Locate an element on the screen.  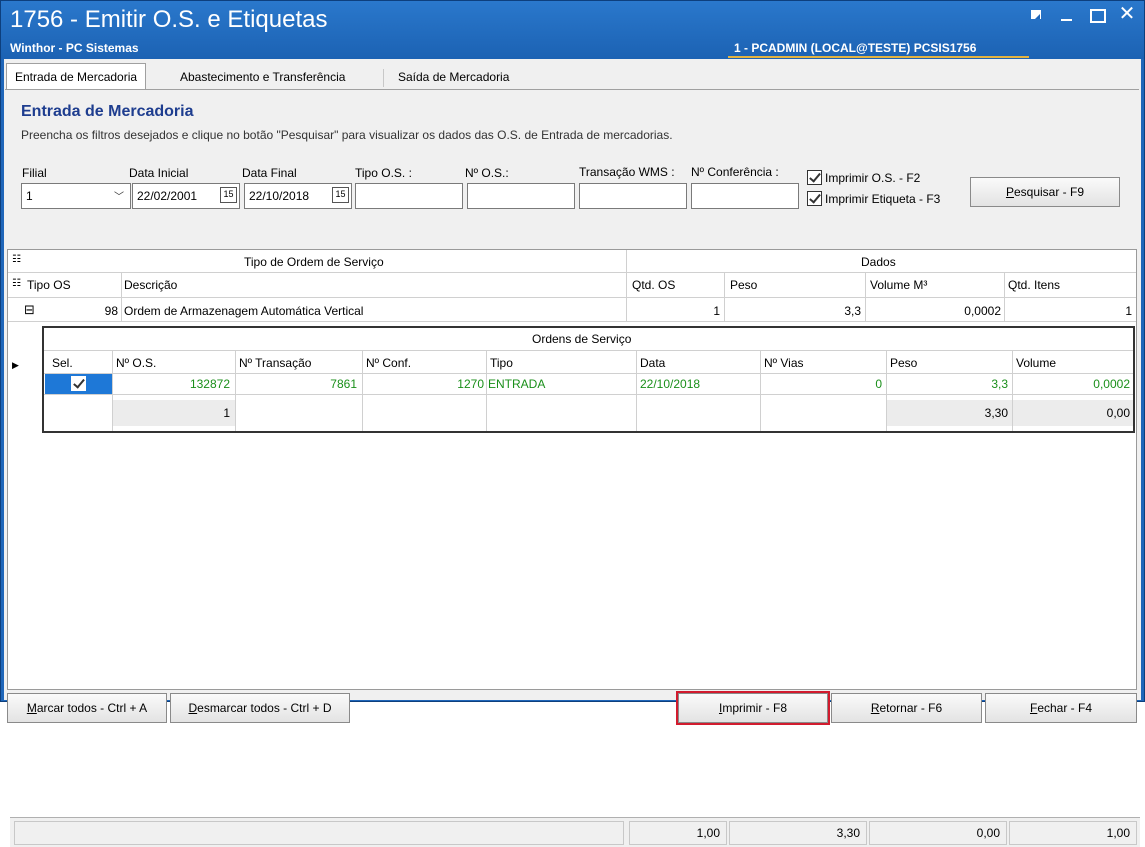
detail-title-line is located at coordinates (588, 350).